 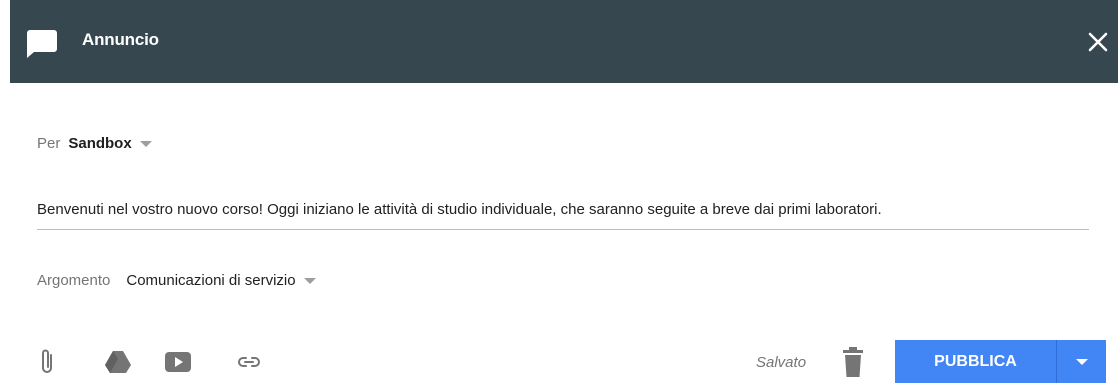 I want to click on dialog-title: Annuncio, so click(x=120, y=39).